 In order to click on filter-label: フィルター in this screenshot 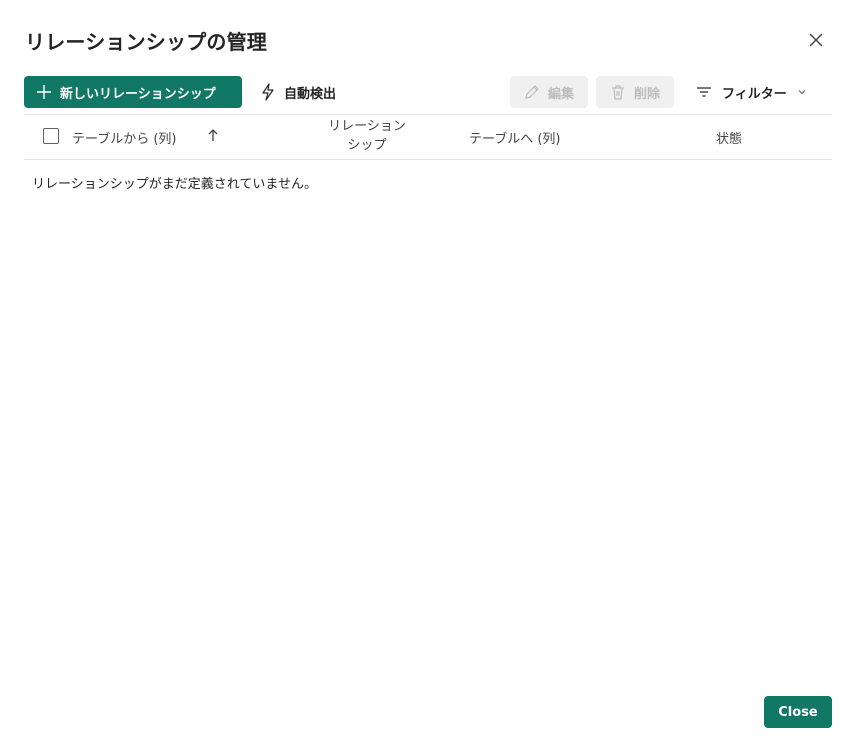, I will do `click(754, 94)`.